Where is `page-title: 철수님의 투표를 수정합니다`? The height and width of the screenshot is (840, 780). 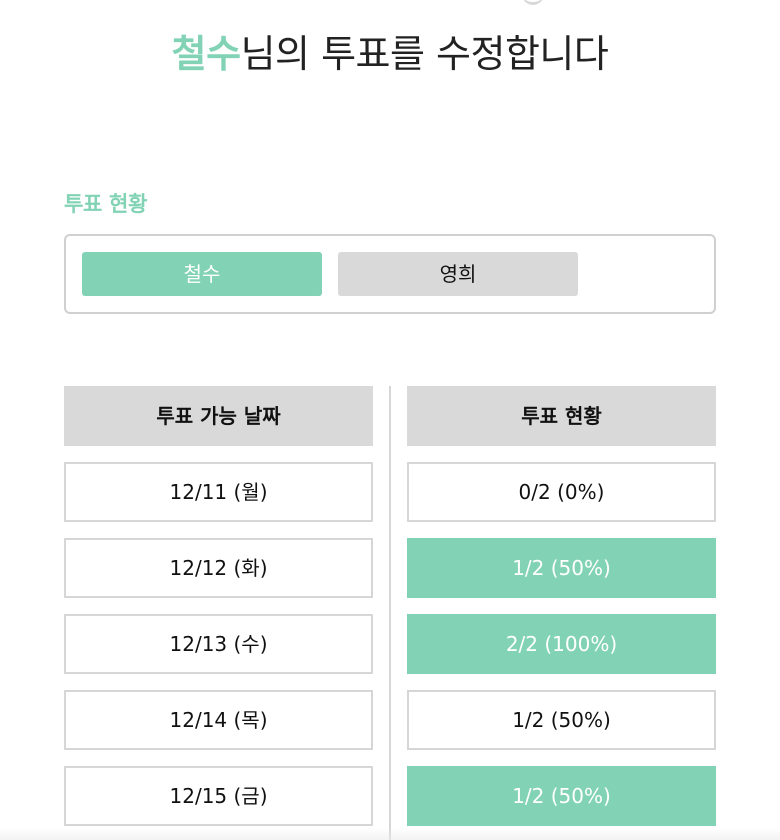
page-title: 철수님의 투표를 수정합니다 is located at coordinates (390, 54).